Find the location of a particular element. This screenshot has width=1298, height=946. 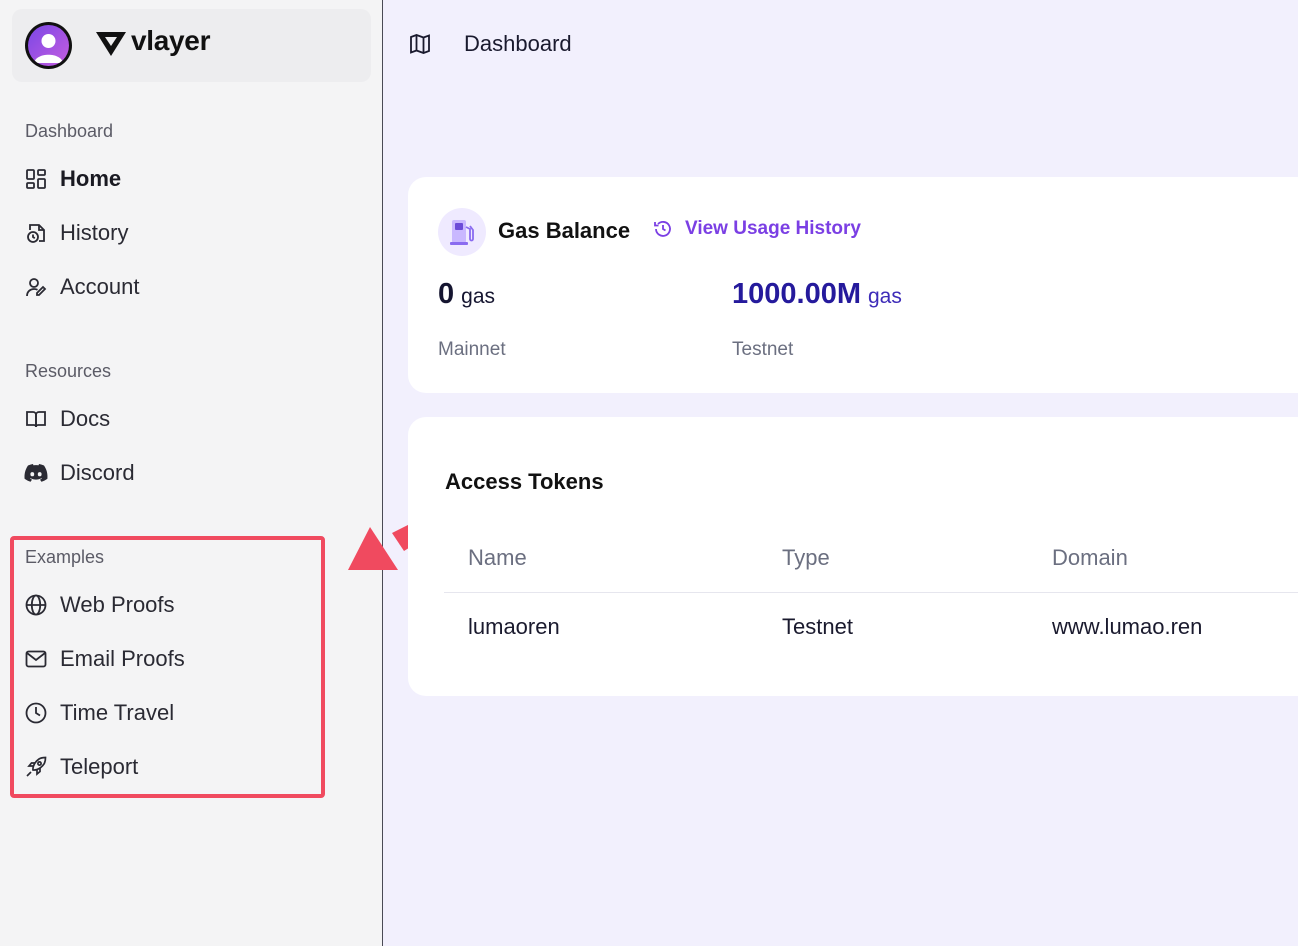

gas-pump-icon is located at coordinates (462, 232).